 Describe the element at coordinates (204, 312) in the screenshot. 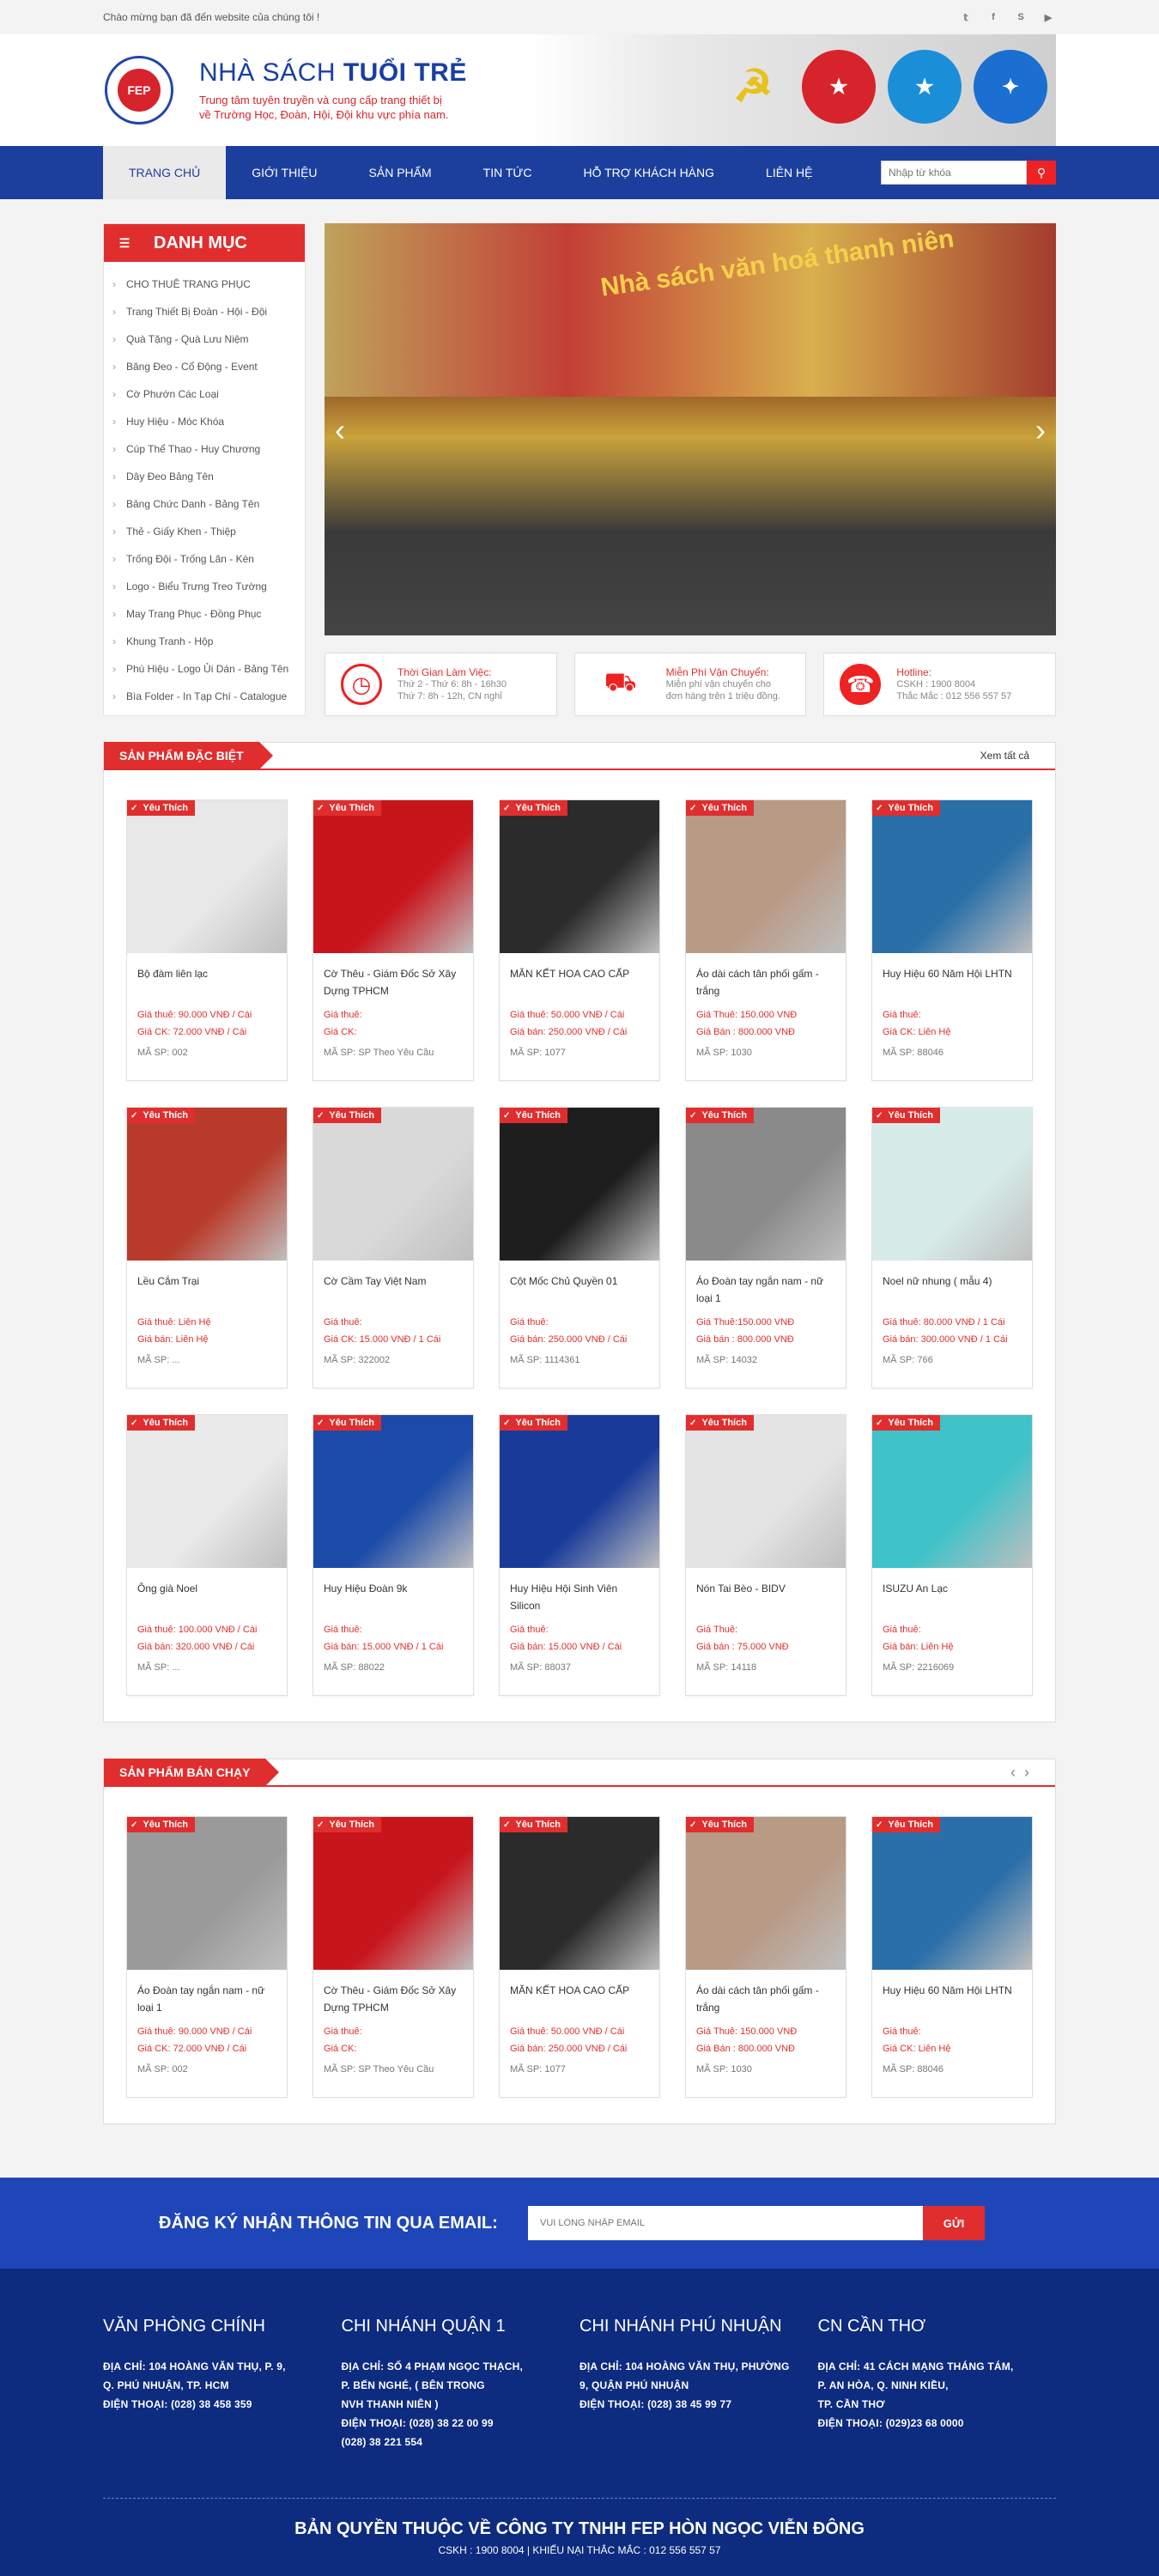

I see `category-item: Trang Thiết Bị Đoàn - Hội - Đội` at that location.